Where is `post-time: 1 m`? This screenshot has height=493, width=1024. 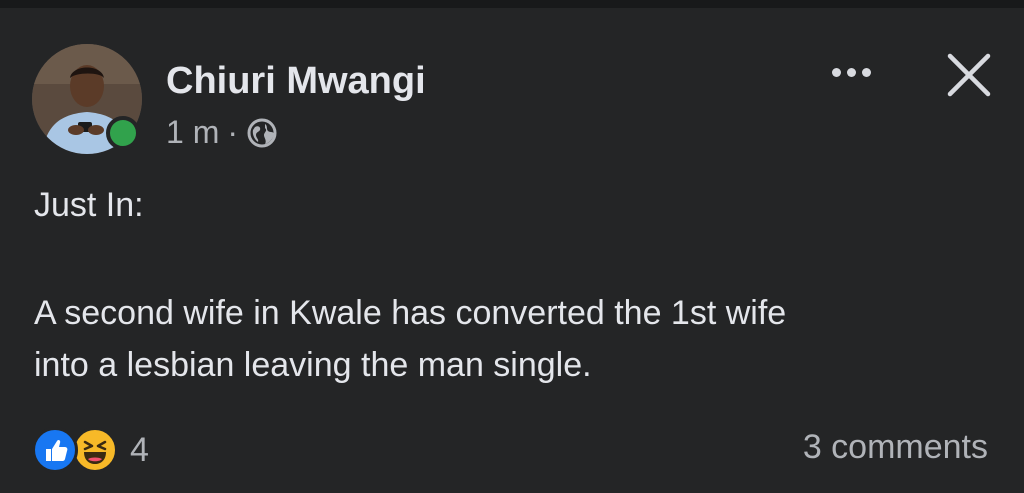
post-time: 1 m is located at coordinates (192, 132).